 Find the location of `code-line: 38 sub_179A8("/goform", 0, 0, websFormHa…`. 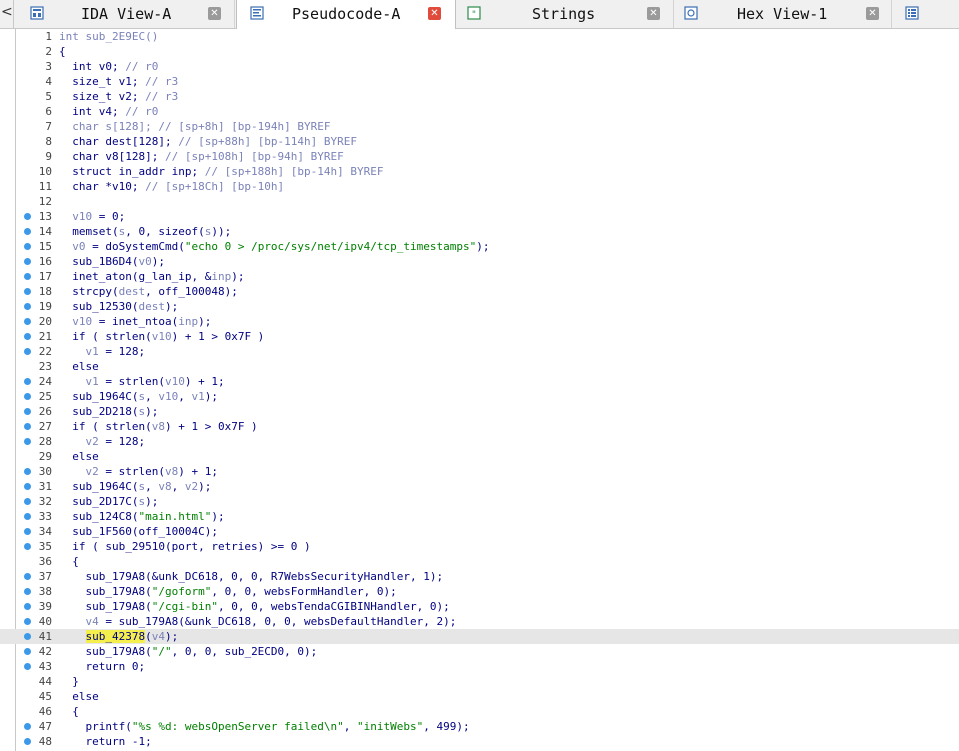

code-line: 38 sub_179A8("/goform", 0, 0, websFormHa… is located at coordinates (479, 591).